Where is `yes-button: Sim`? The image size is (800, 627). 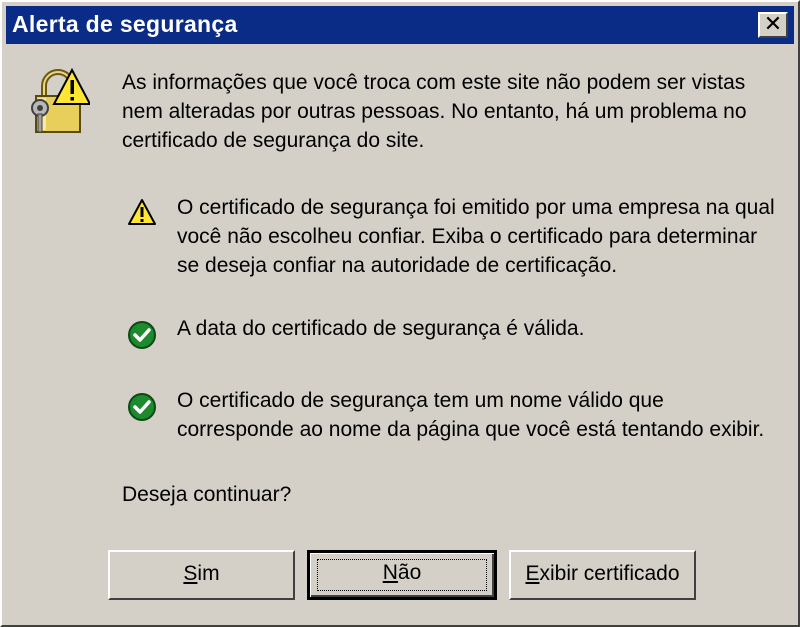
yes-button: Sim is located at coordinates (201, 575).